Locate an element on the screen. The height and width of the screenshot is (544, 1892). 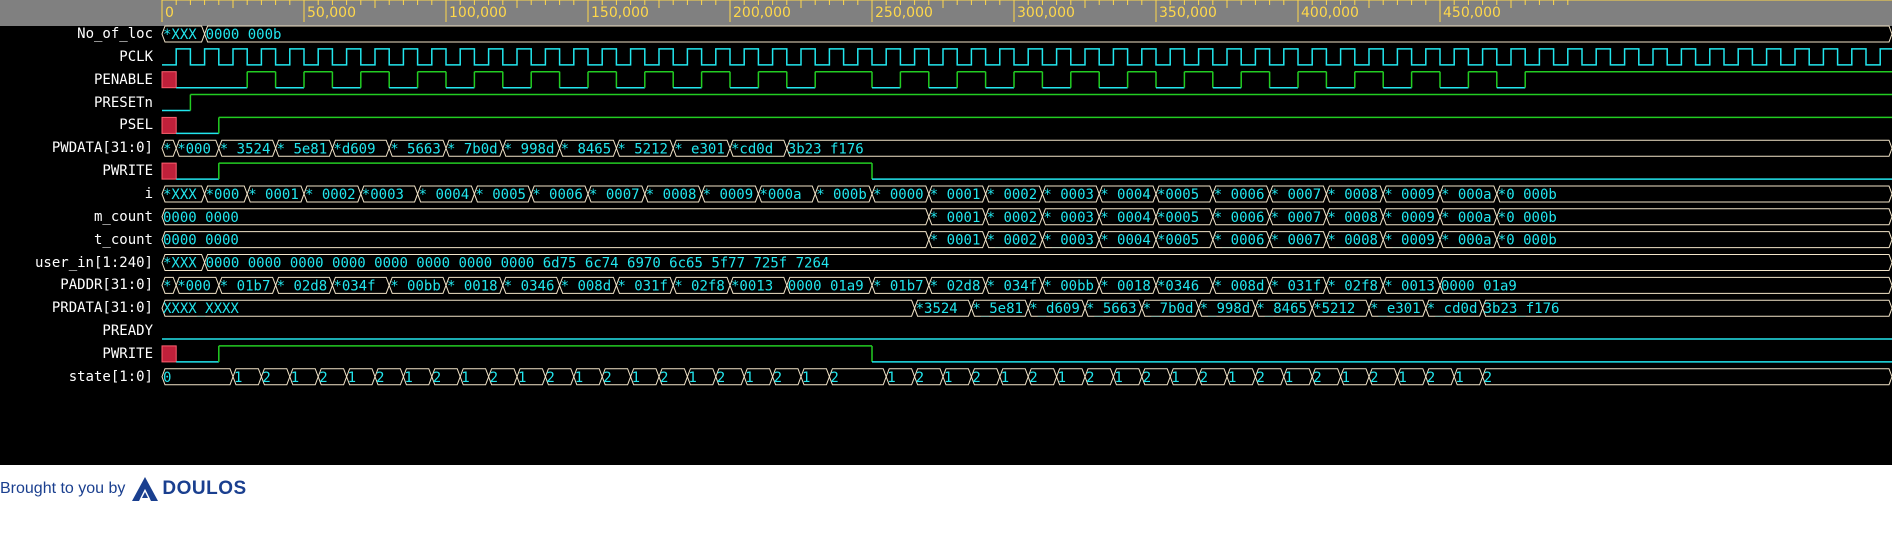
signal-name: PSEL is located at coordinates (76, 125).